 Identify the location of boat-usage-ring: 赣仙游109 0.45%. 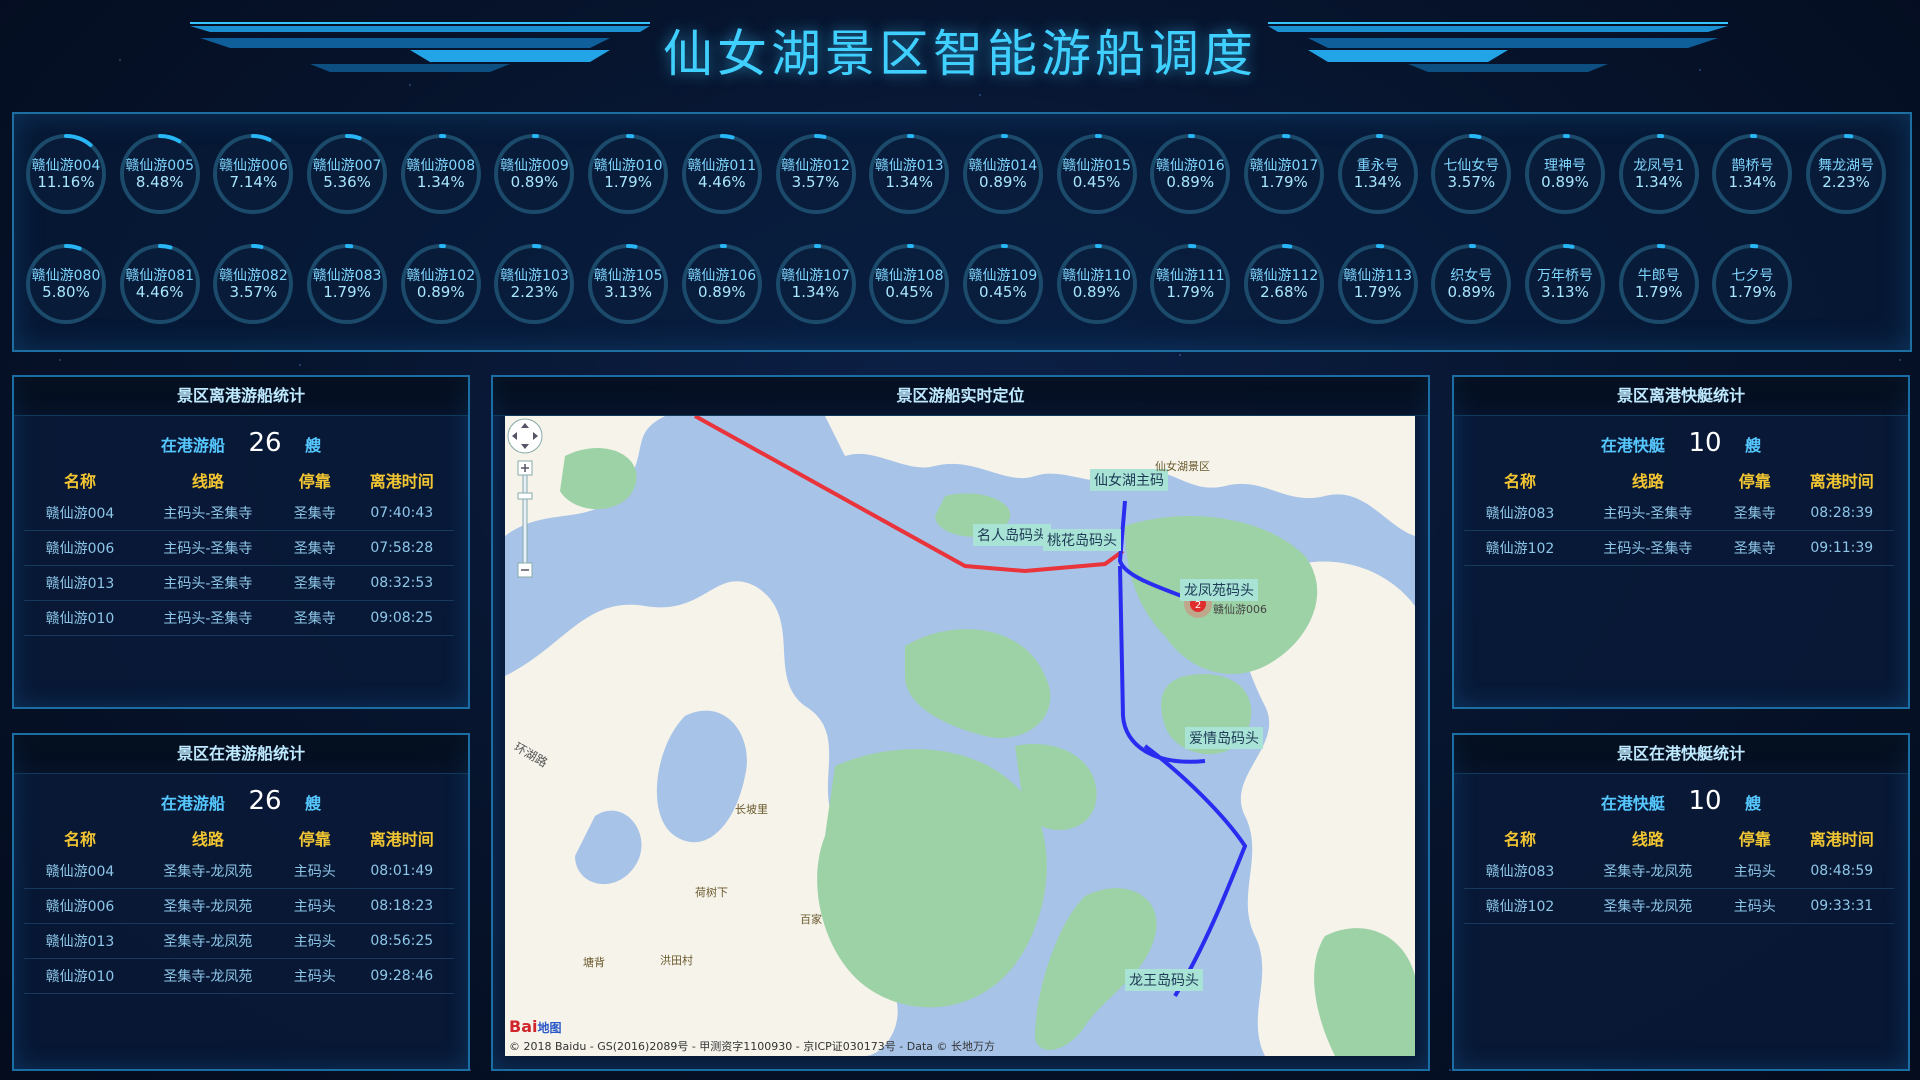
(1003, 284).